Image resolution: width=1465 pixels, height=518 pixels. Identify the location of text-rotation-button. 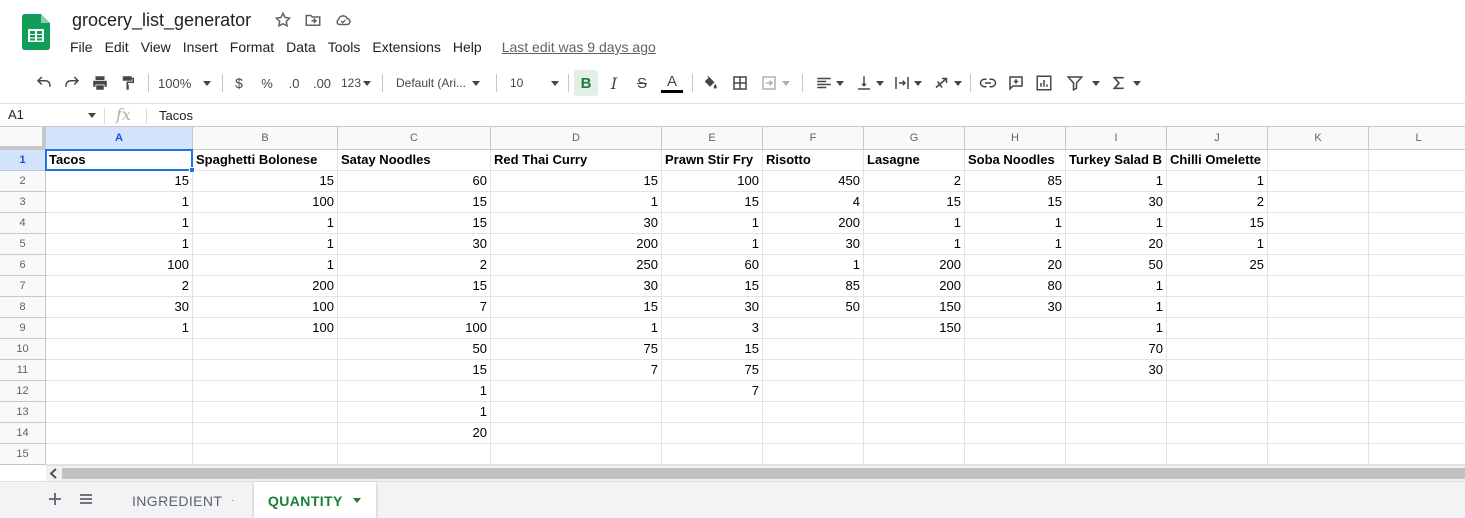
(947, 83).